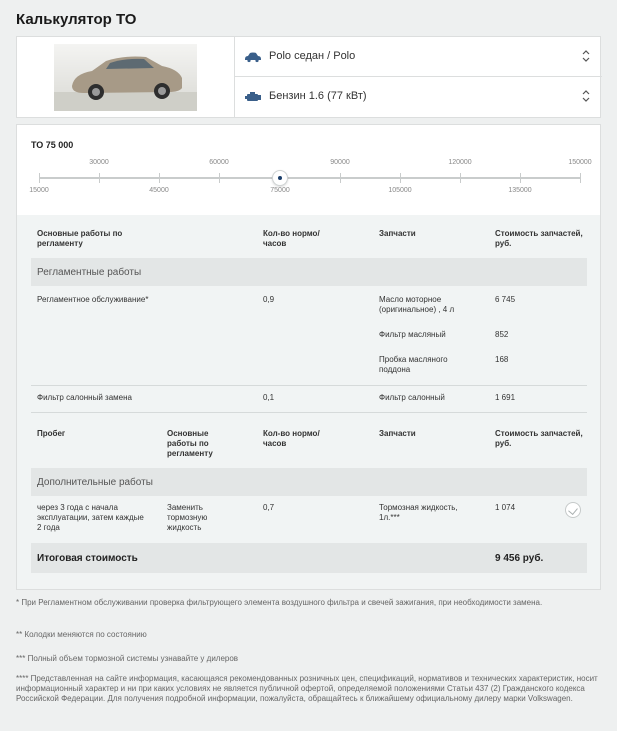 This screenshot has height=731, width=617. What do you see at coordinates (279, 178) in the screenshot?
I see `slider-thumb` at bounding box center [279, 178].